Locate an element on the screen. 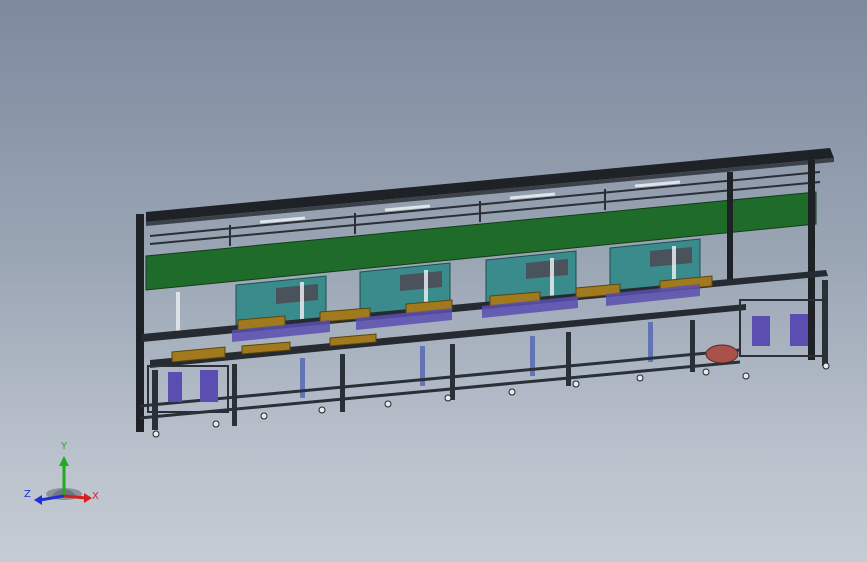  z-axis-arrow is located at coordinates (38, 500).